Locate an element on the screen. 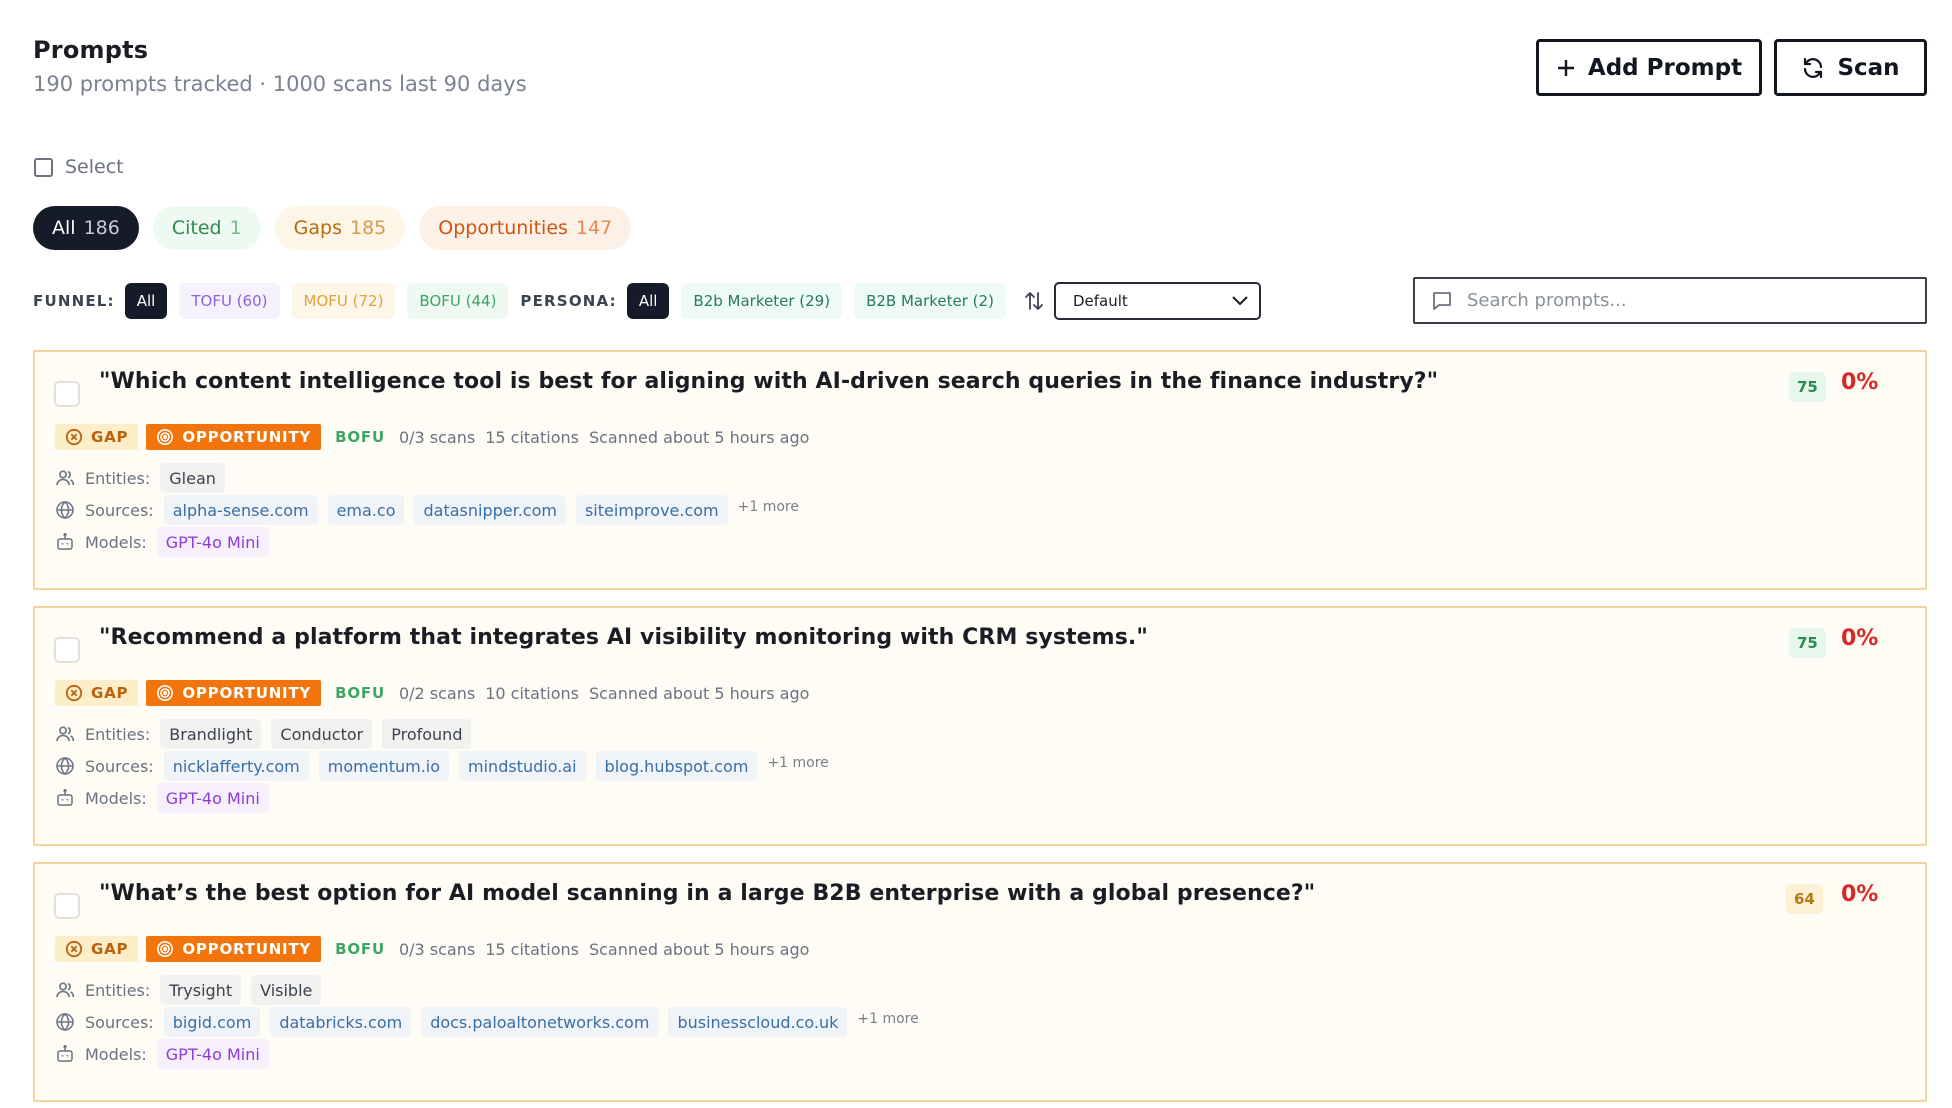 The width and height of the screenshot is (1952, 1108). sort-icon is located at coordinates (1034, 301).